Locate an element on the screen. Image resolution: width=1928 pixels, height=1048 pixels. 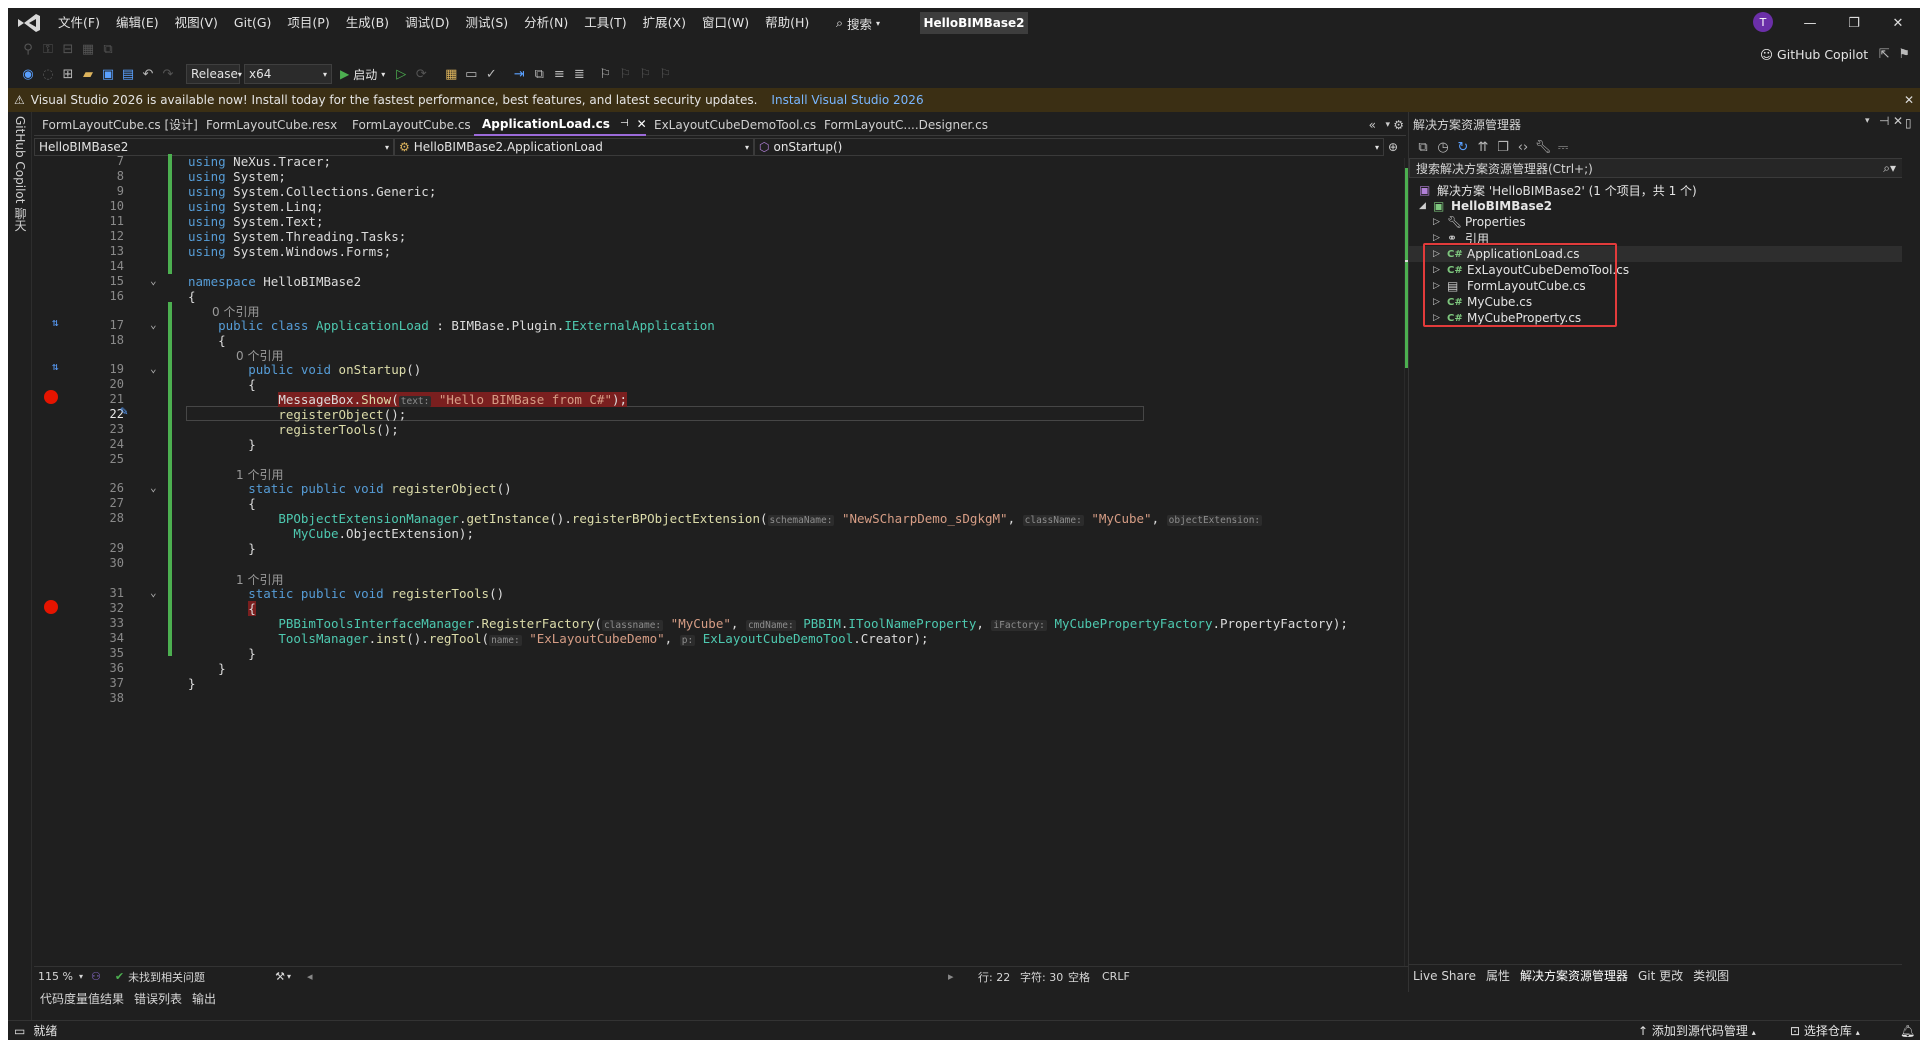
expanded-icon: ◢ is located at coordinates (1426, 206).